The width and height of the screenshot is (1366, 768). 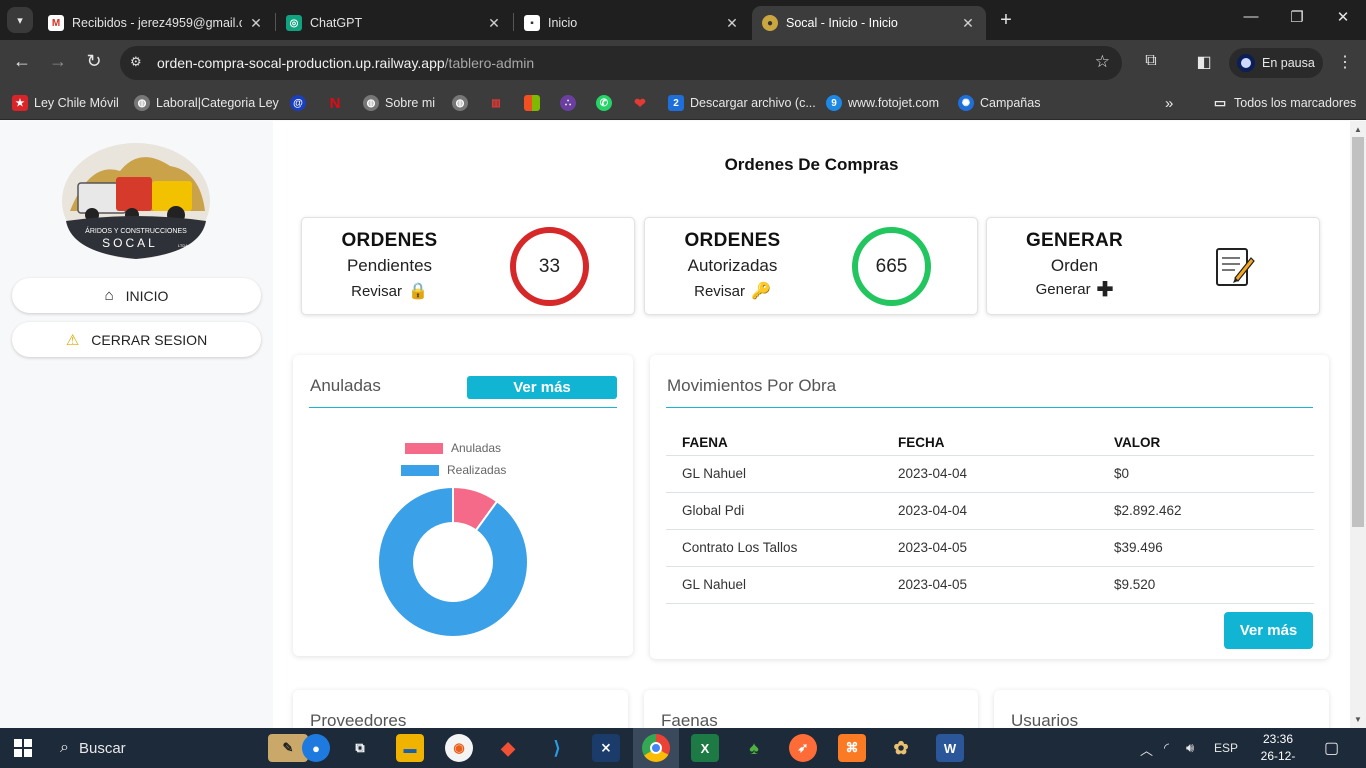 I want to click on page-scrollbar: ▲ ▼, so click(x=1358, y=424).